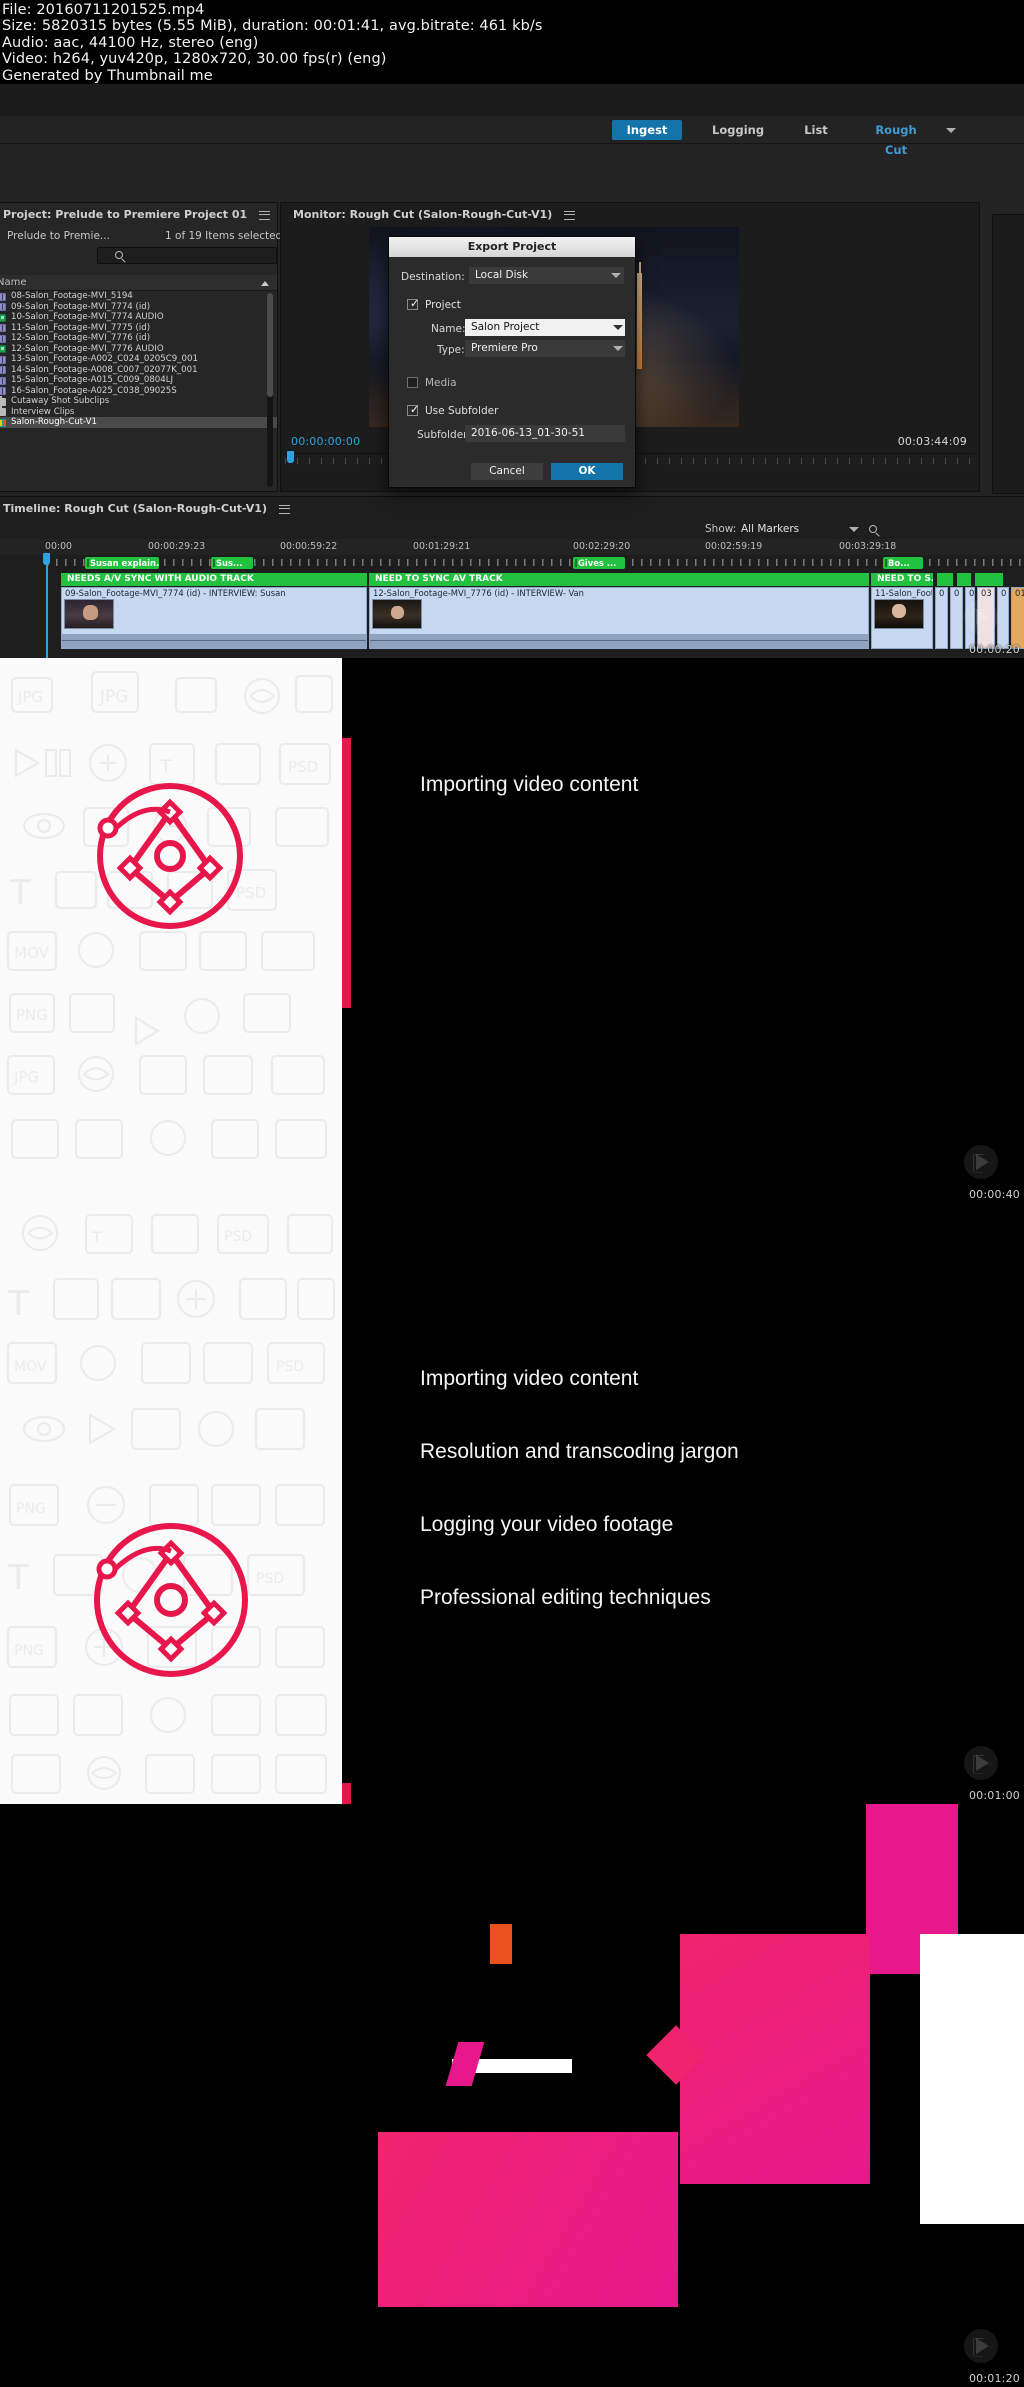 This screenshot has width=1024, height=2387. What do you see at coordinates (443, 305) in the screenshot?
I see `project-label: Project` at bounding box center [443, 305].